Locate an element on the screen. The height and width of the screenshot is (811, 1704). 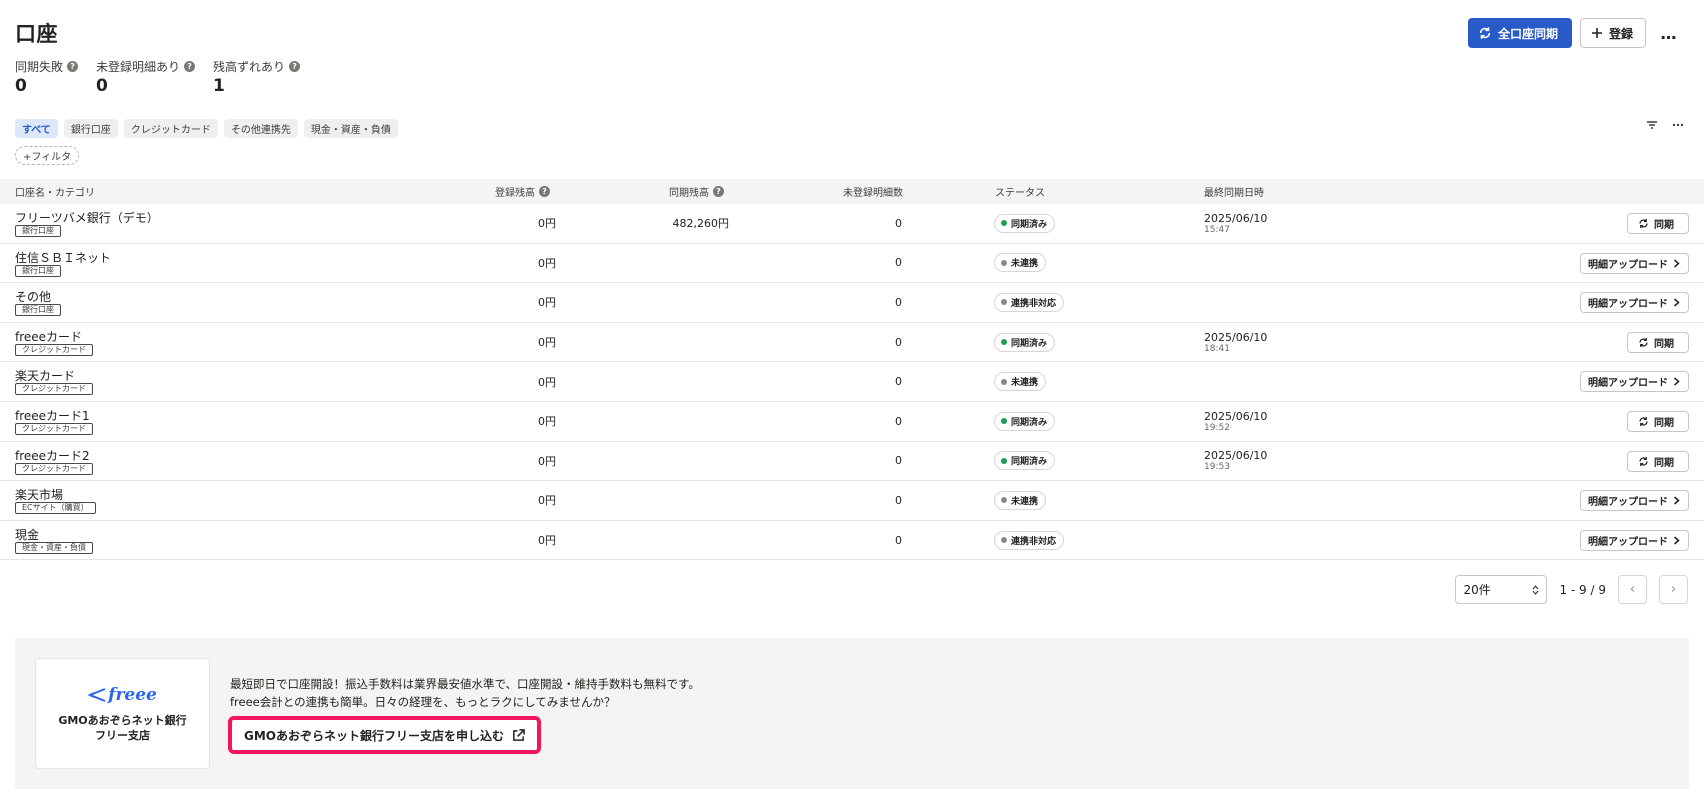
chip-all: すべて is located at coordinates (36, 128).